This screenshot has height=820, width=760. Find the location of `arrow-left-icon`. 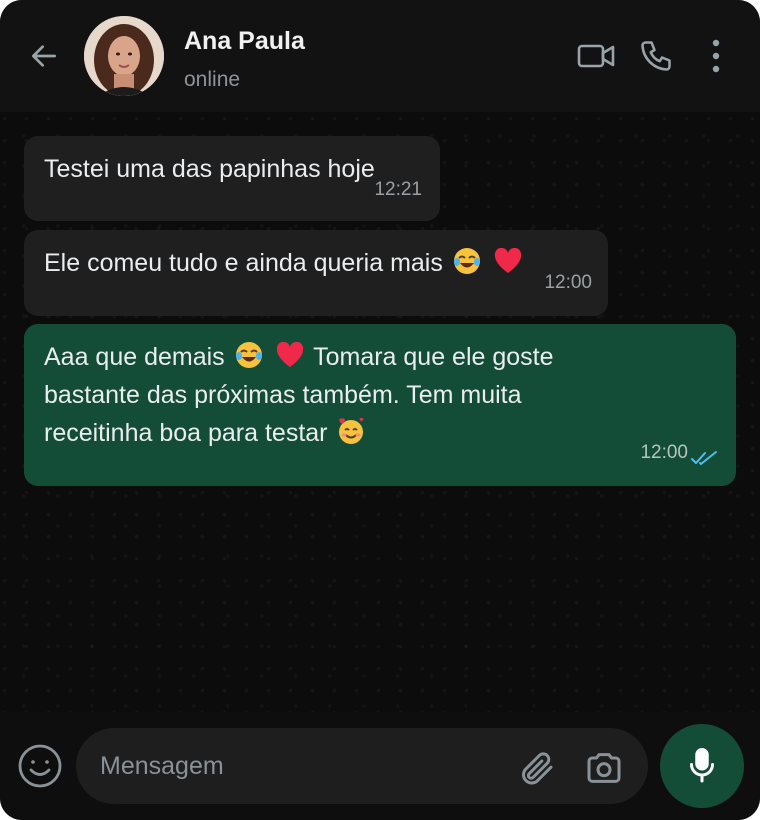

arrow-left-icon is located at coordinates (44, 56).